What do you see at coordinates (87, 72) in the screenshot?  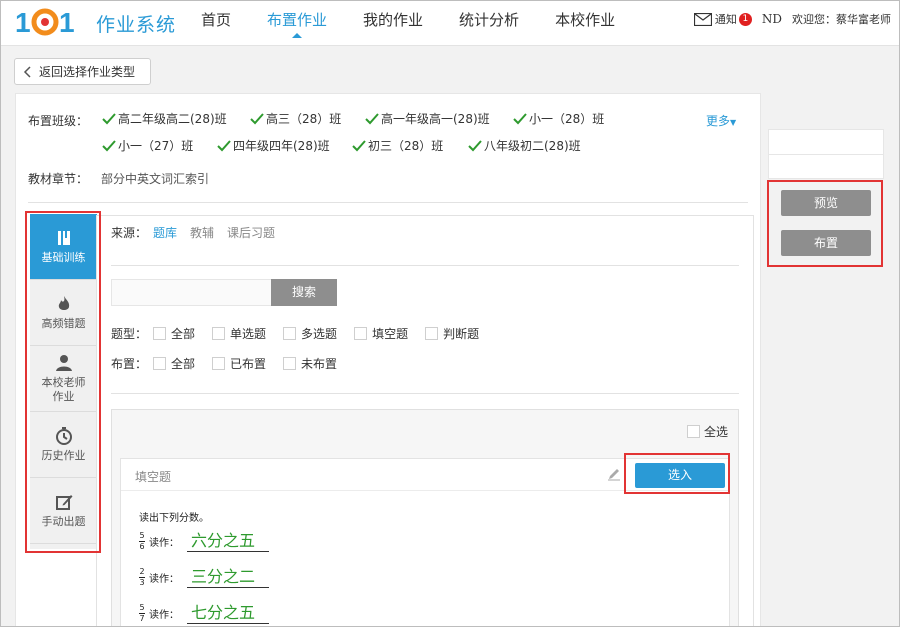 I see `back-button-label: 返回选择作业类型` at bounding box center [87, 72].